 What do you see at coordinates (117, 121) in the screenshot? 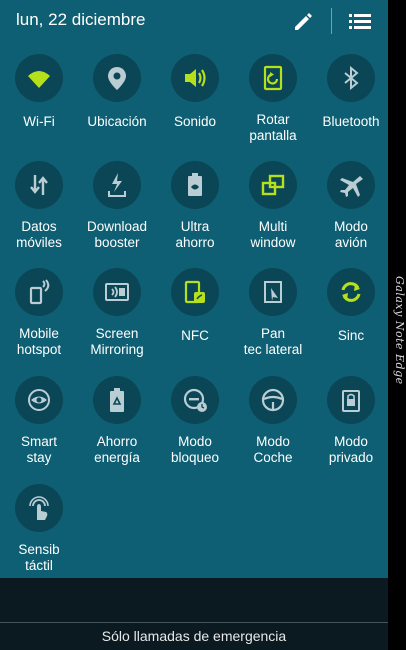
I see `tile-label: Ubicación` at bounding box center [117, 121].